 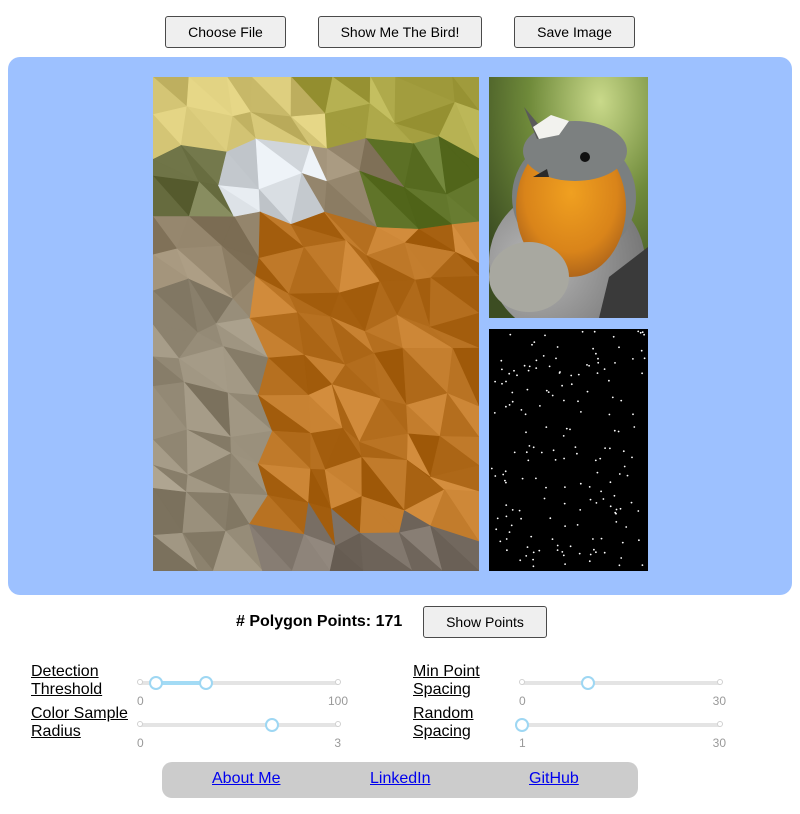 I want to click on random-spacing-slider: 1 30, so click(x=620, y=732).